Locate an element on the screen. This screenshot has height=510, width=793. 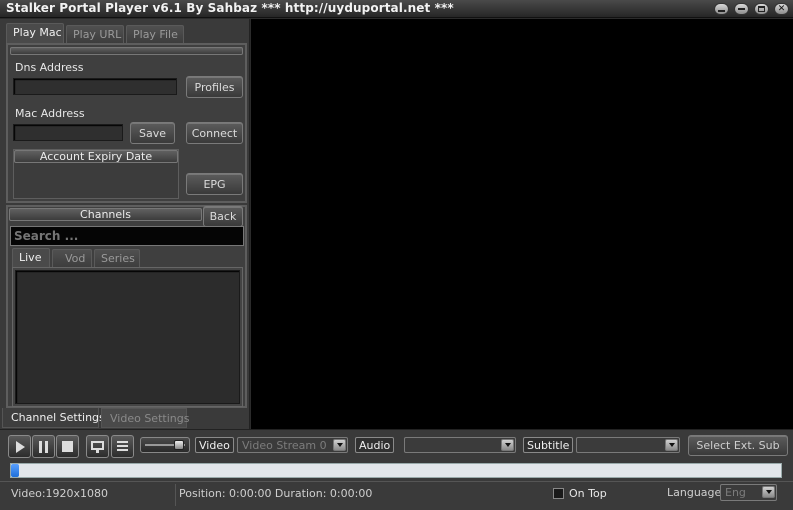
tab-label: Channel Settings is located at coordinates (58, 417).